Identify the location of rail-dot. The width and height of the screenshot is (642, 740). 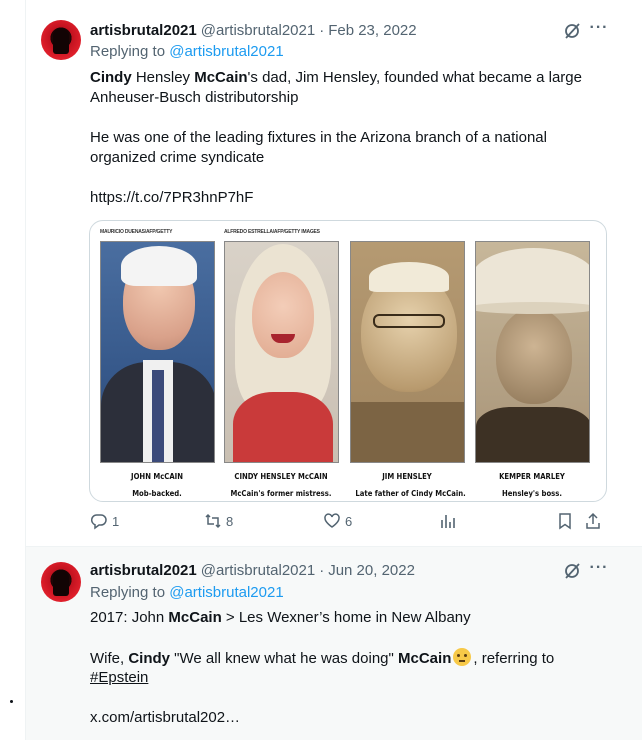
(11, 701).